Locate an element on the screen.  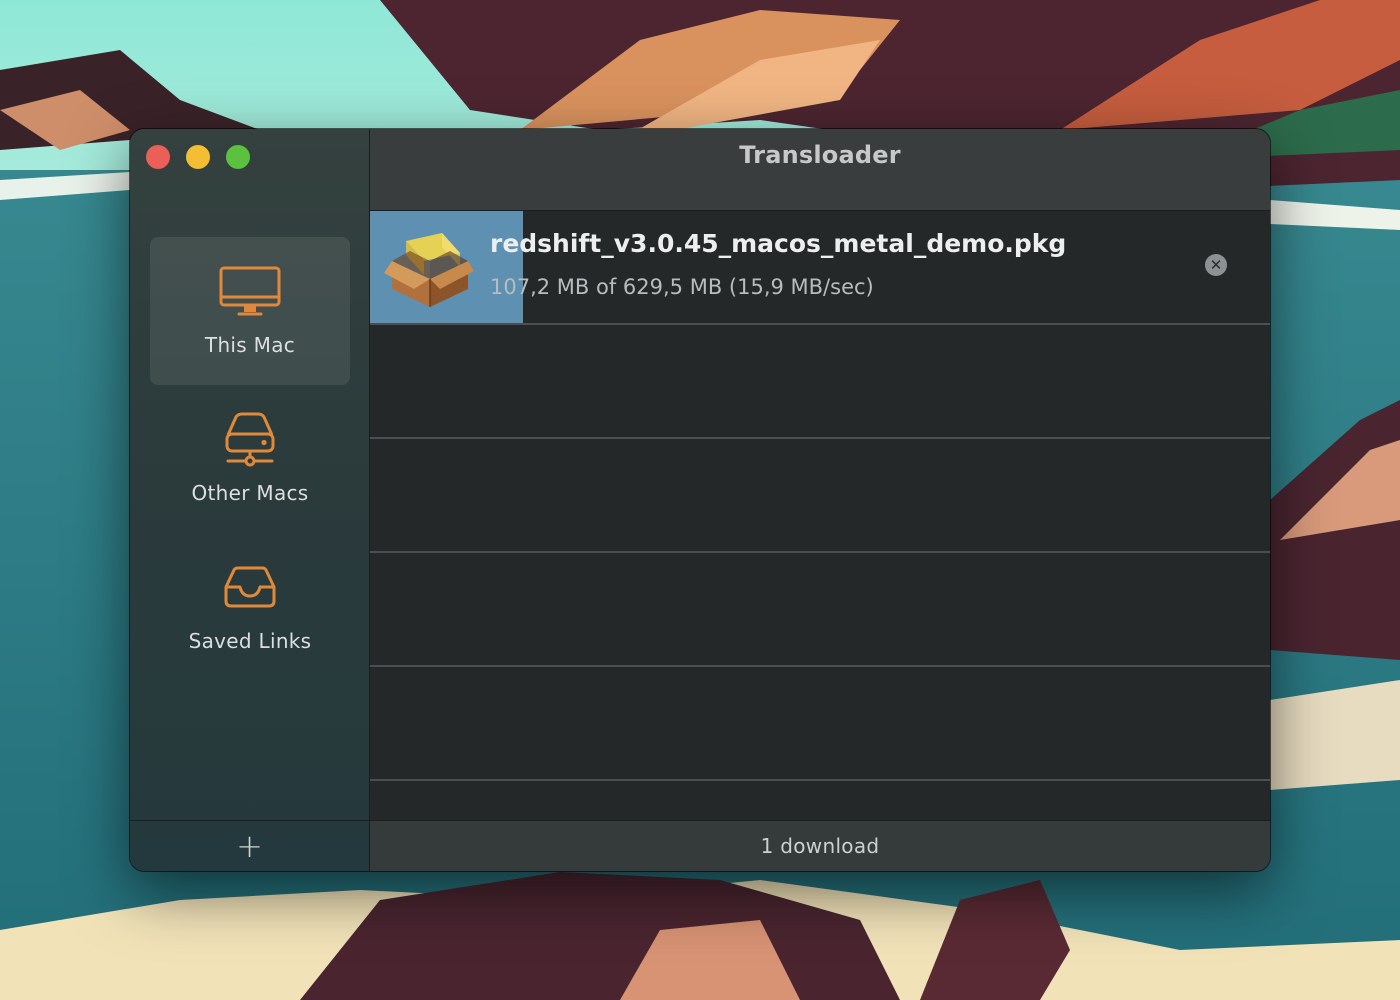
sidebar-footer: + is located at coordinates (249, 845).